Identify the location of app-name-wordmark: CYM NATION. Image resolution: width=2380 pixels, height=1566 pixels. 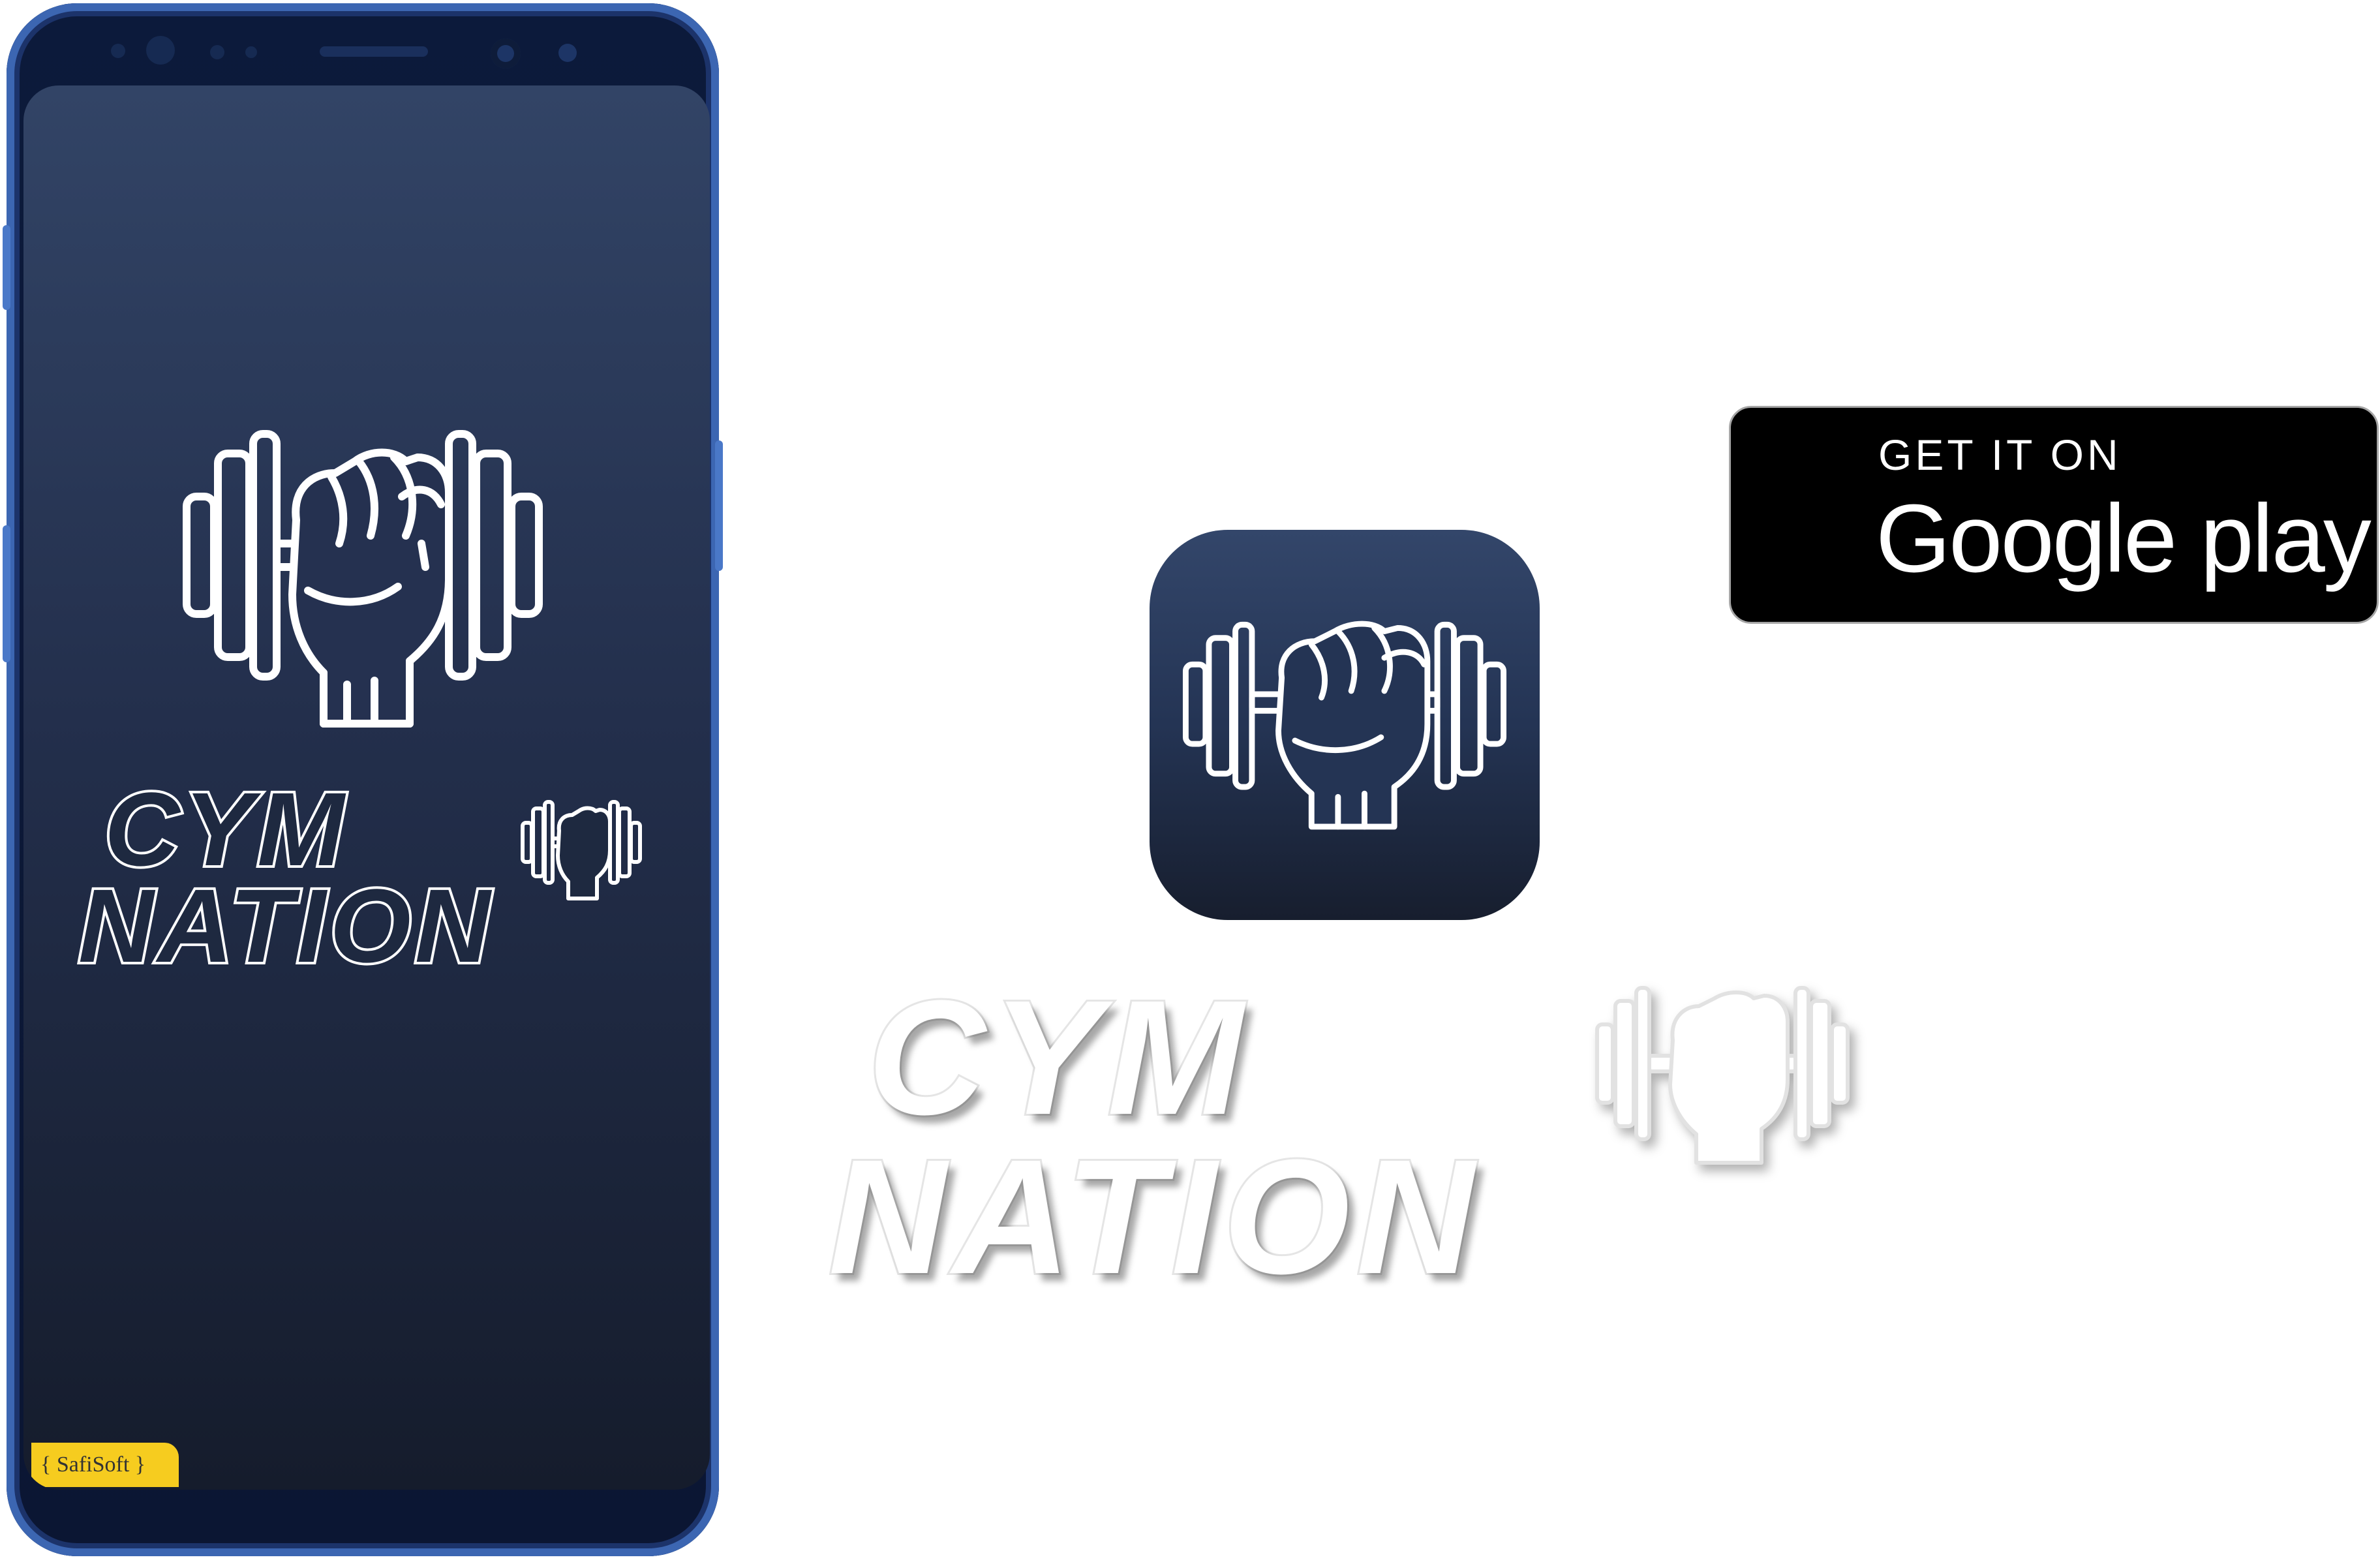
(285, 877).